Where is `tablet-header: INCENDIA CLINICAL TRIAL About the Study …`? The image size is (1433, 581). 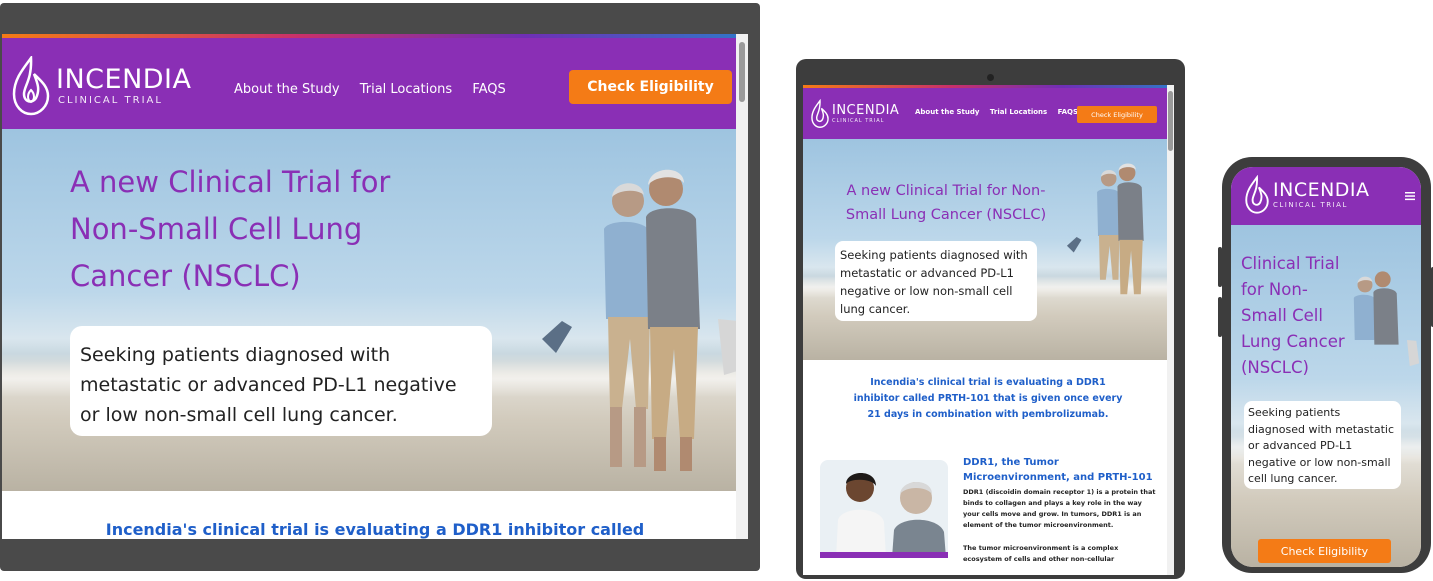
tablet-header: INCENDIA CLINICAL TRIAL About the Study … is located at coordinates (985, 113).